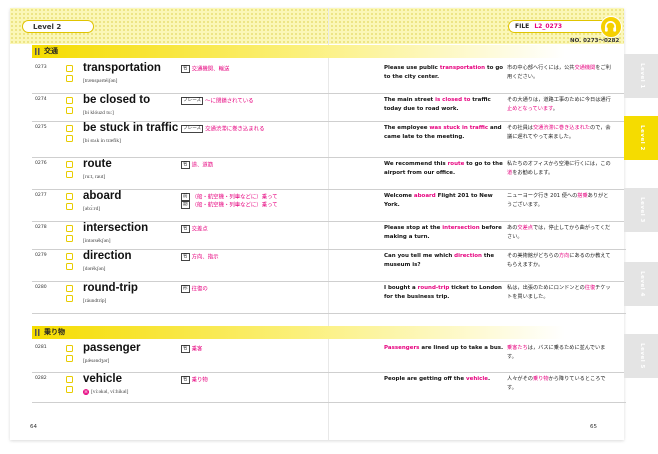  Describe the element at coordinates (585, 68) in the screenshot. I see `translation-segment: 交通機関` at that location.